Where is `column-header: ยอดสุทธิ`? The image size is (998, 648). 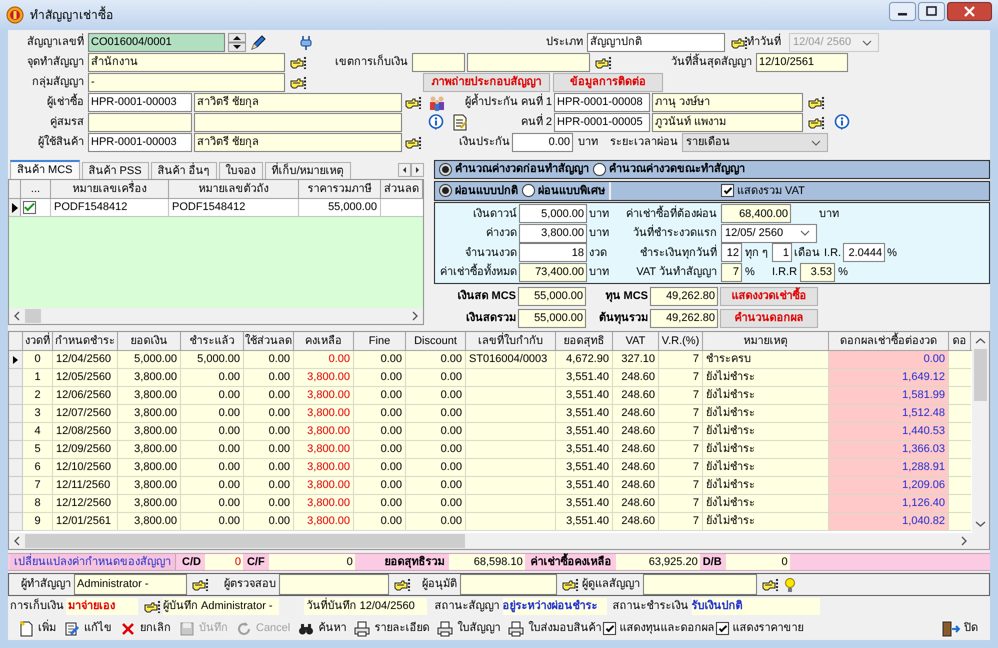 column-header: ยอดสุทธิ is located at coordinates (584, 341).